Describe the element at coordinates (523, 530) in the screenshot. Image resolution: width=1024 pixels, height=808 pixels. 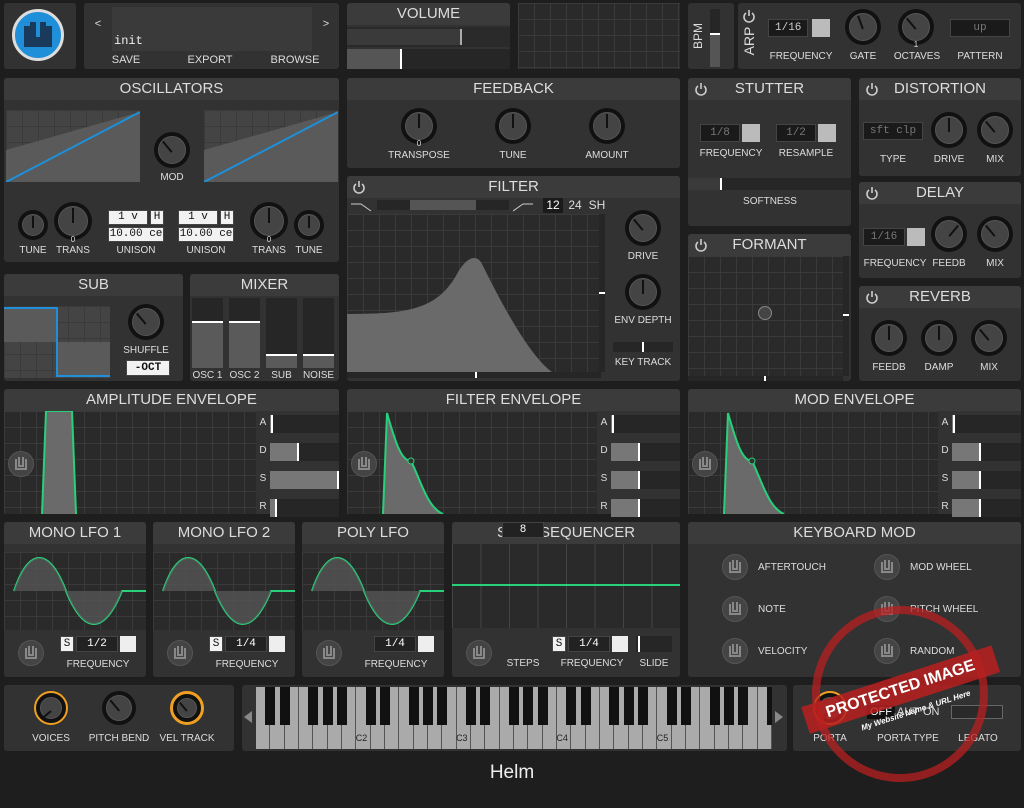
I see `step-sequencer-steps-value: 8` at that location.